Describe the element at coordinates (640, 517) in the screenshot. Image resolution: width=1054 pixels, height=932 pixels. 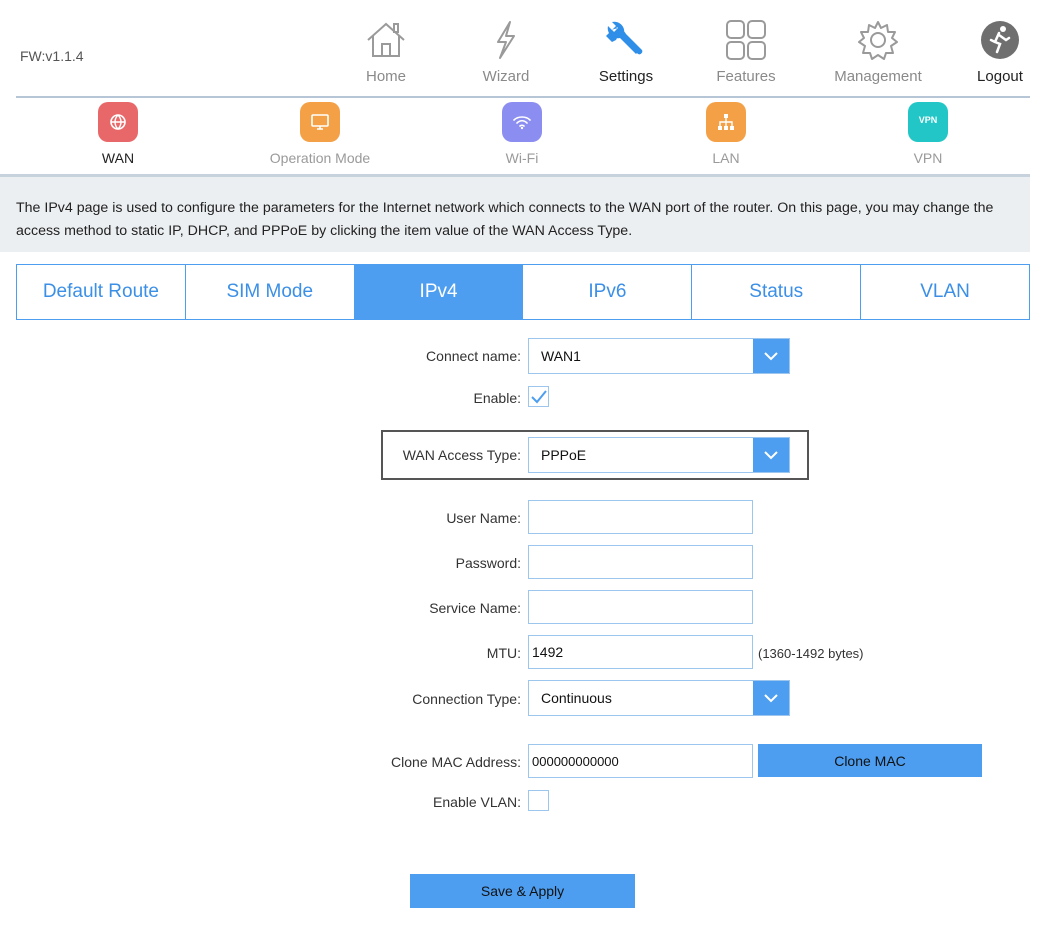
I see `user-name-input` at that location.